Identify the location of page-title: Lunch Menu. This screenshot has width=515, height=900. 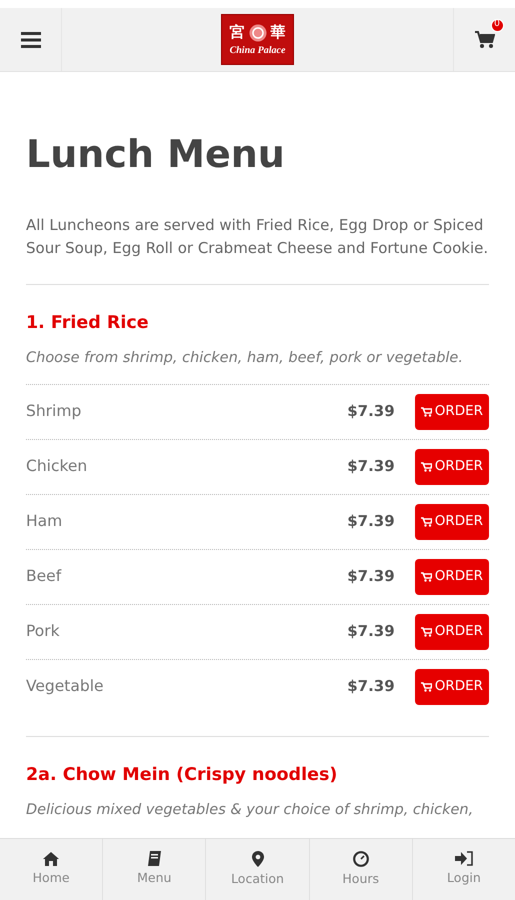
(156, 155).